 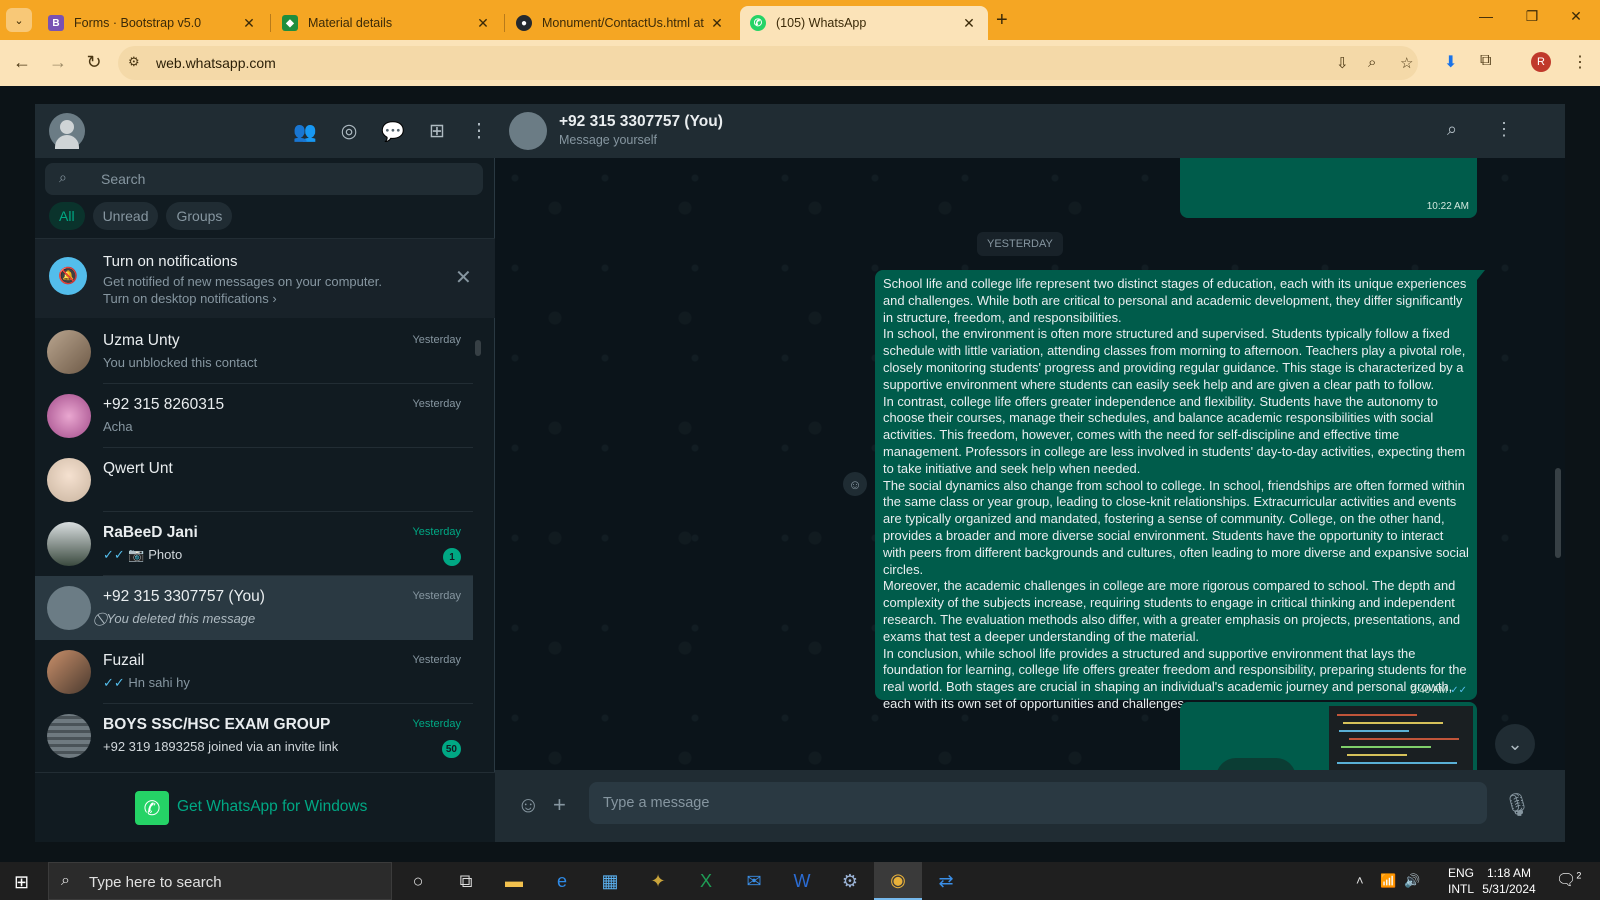 What do you see at coordinates (1450, 62) in the screenshot?
I see `download-icon: ⬇` at bounding box center [1450, 62].